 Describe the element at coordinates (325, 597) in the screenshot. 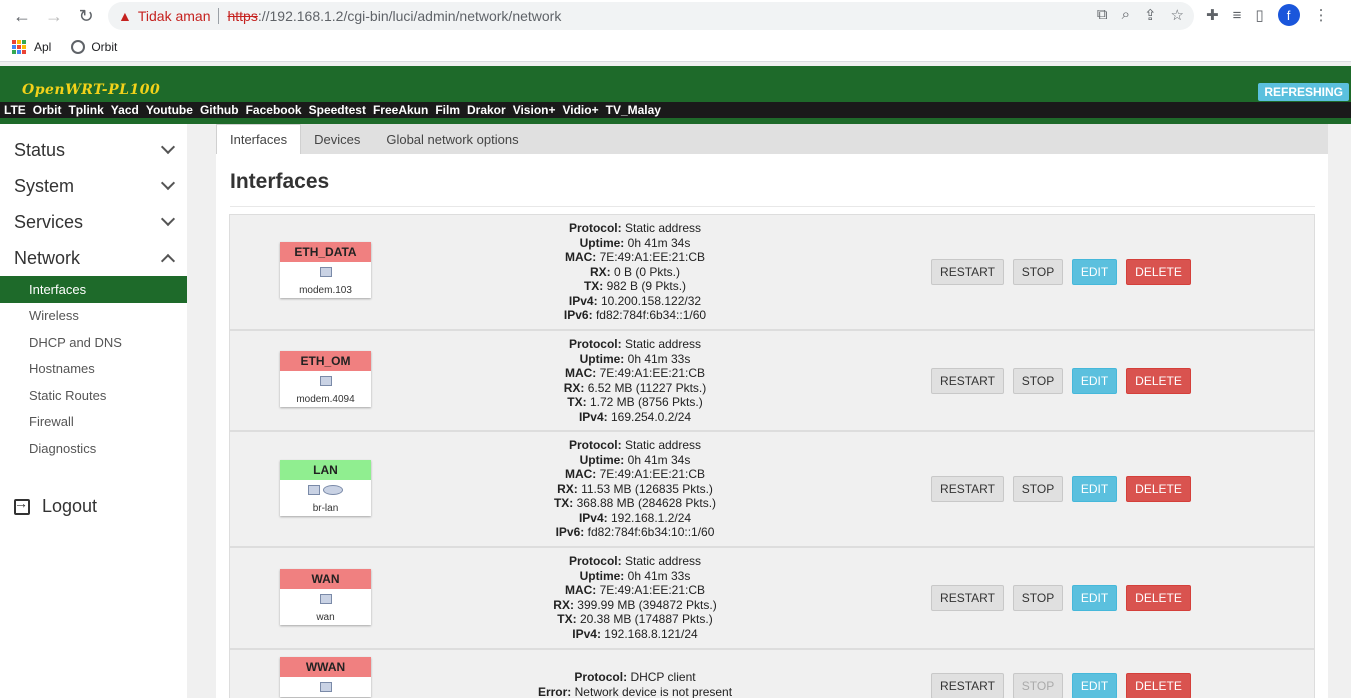

I see `interface-badge: WAN wan` at that location.